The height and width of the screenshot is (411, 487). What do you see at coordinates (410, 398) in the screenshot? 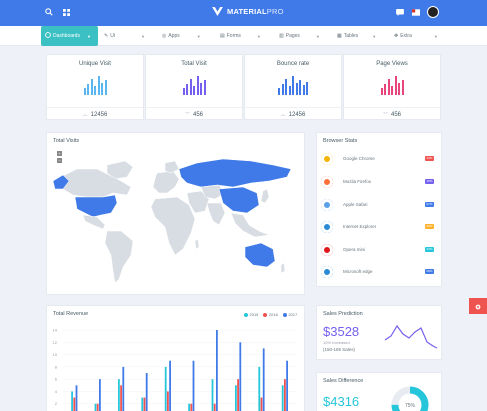
I see `sales-difference-donut: 75%` at bounding box center [410, 398].